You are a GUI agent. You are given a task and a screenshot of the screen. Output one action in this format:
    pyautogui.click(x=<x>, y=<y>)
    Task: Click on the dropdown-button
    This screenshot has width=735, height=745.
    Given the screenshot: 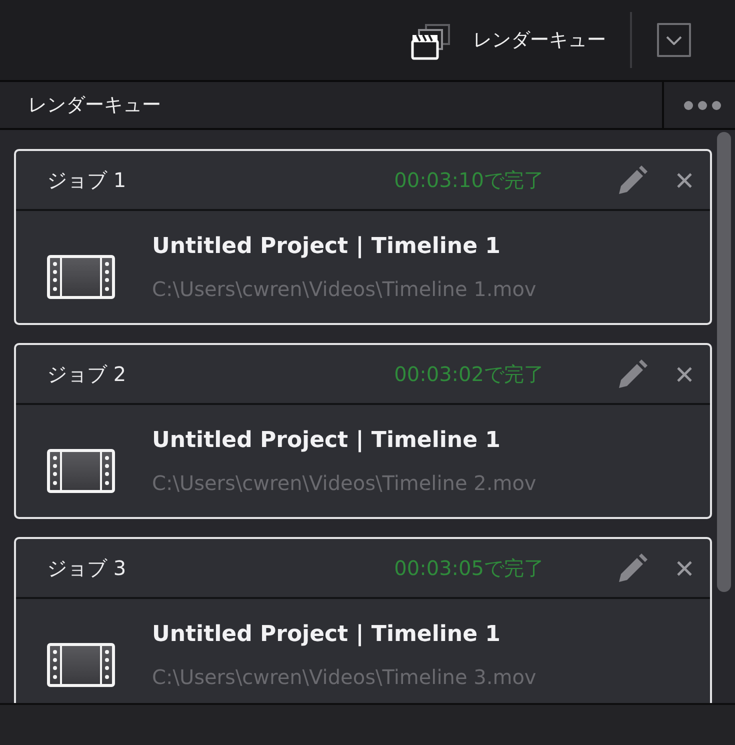 What is the action you would take?
    pyautogui.click(x=674, y=40)
    